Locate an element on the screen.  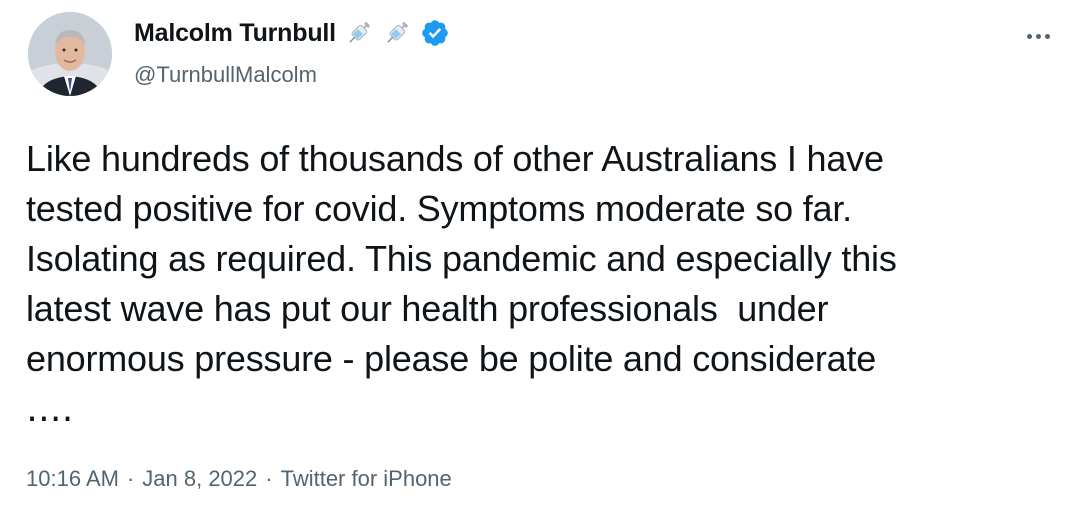
more-options-button is located at coordinates (1038, 36).